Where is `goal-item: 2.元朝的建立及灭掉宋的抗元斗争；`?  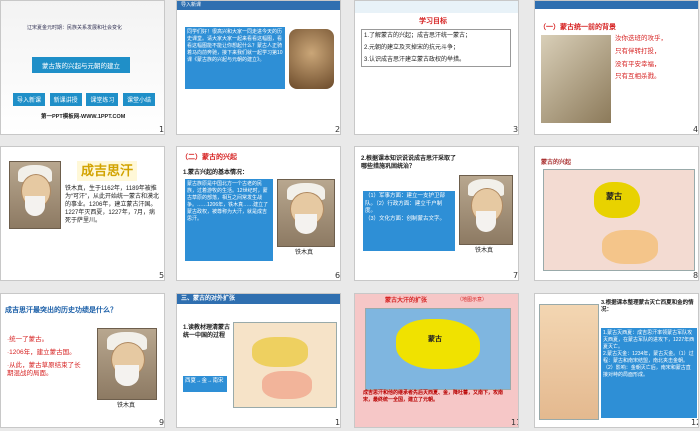 goal-item: 2.元朝的建立及灭掉宋的抗元斗争； is located at coordinates (412, 48).